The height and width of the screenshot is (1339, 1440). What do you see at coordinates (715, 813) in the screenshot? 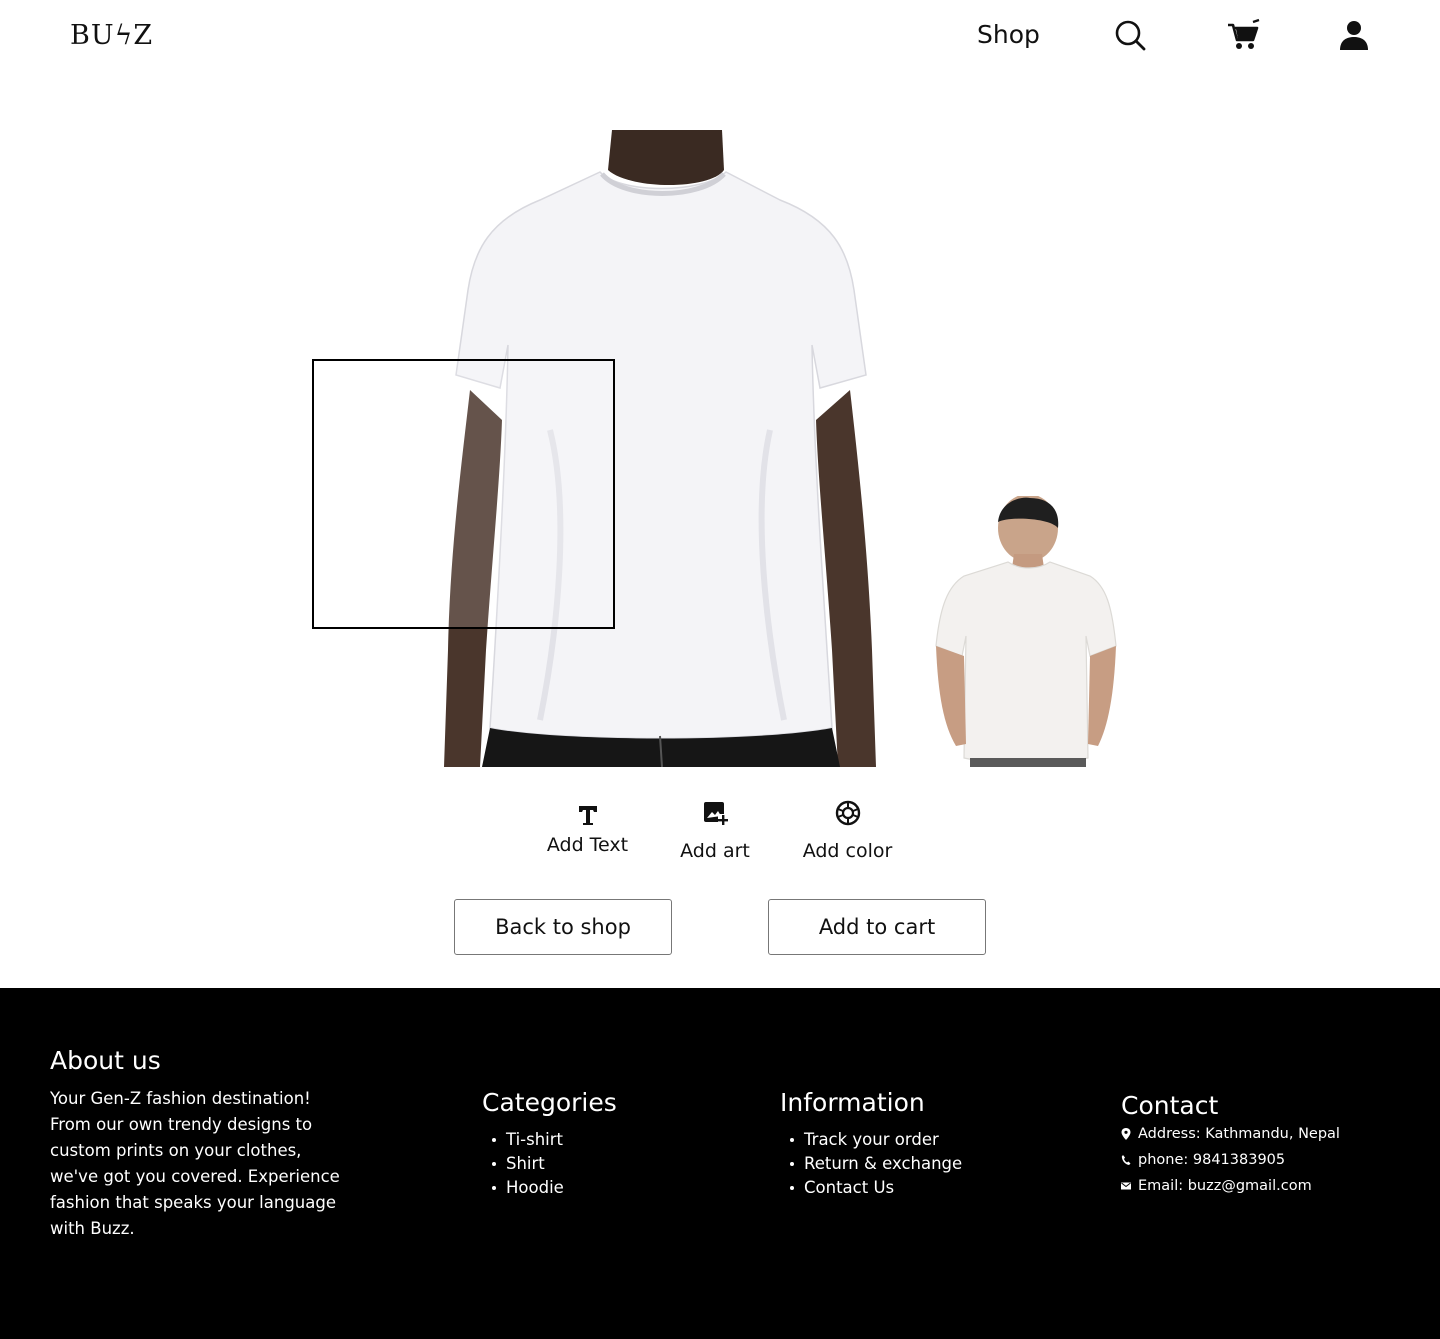
I see `add-image-icon` at bounding box center [715, 813].